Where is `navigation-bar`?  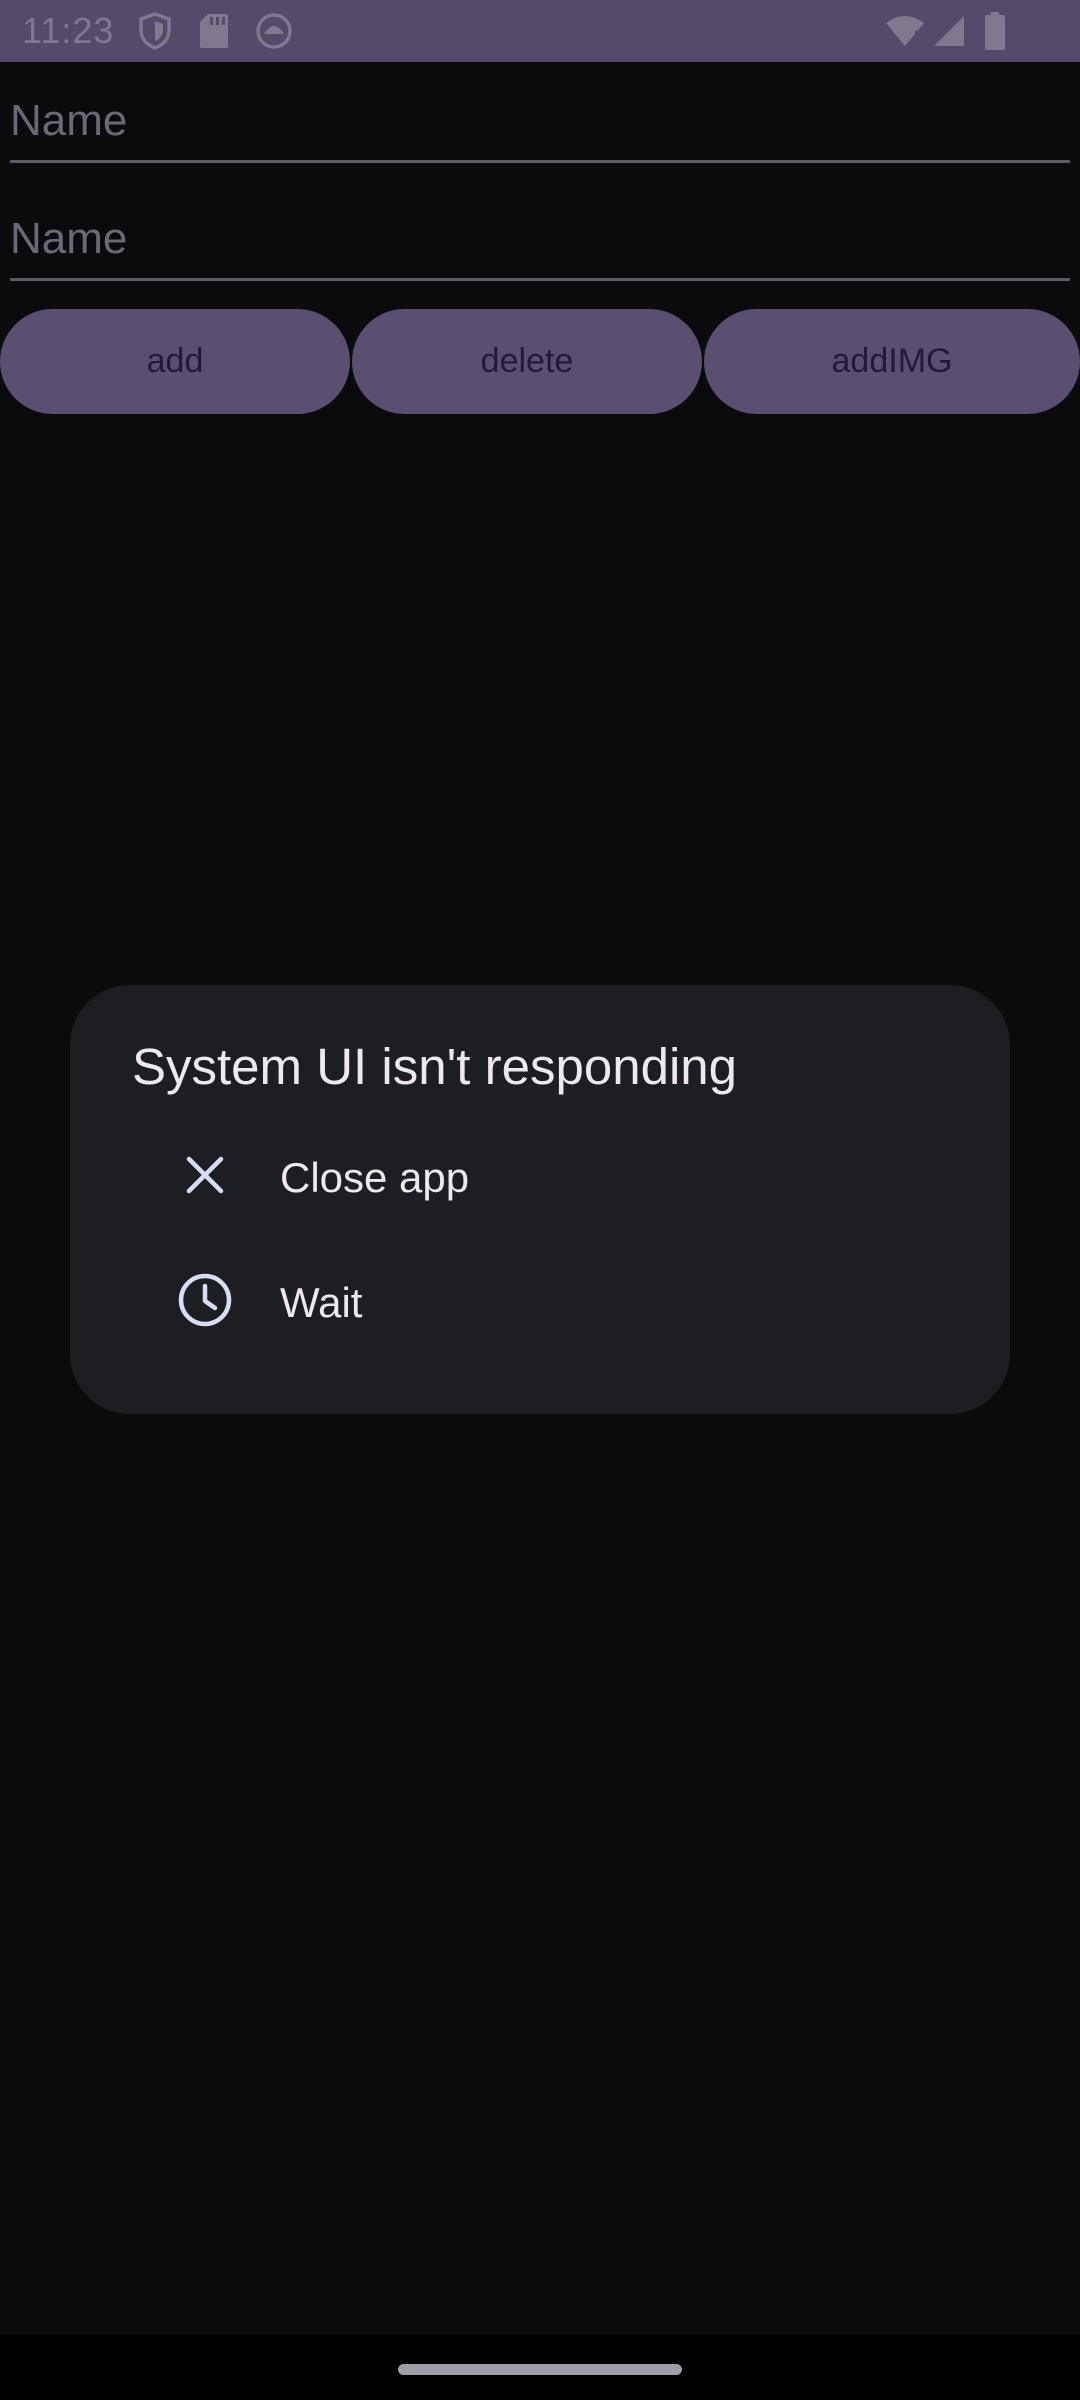
navigation-bar is located at coordinates (540, 2367).